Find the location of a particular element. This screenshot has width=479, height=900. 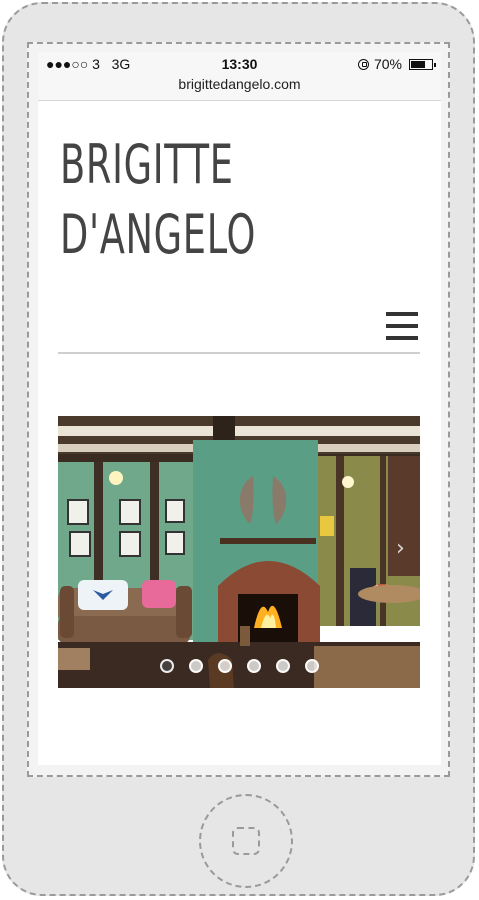

address-bar-url: brigittedangelo.com is located at coordinates (239, 84).